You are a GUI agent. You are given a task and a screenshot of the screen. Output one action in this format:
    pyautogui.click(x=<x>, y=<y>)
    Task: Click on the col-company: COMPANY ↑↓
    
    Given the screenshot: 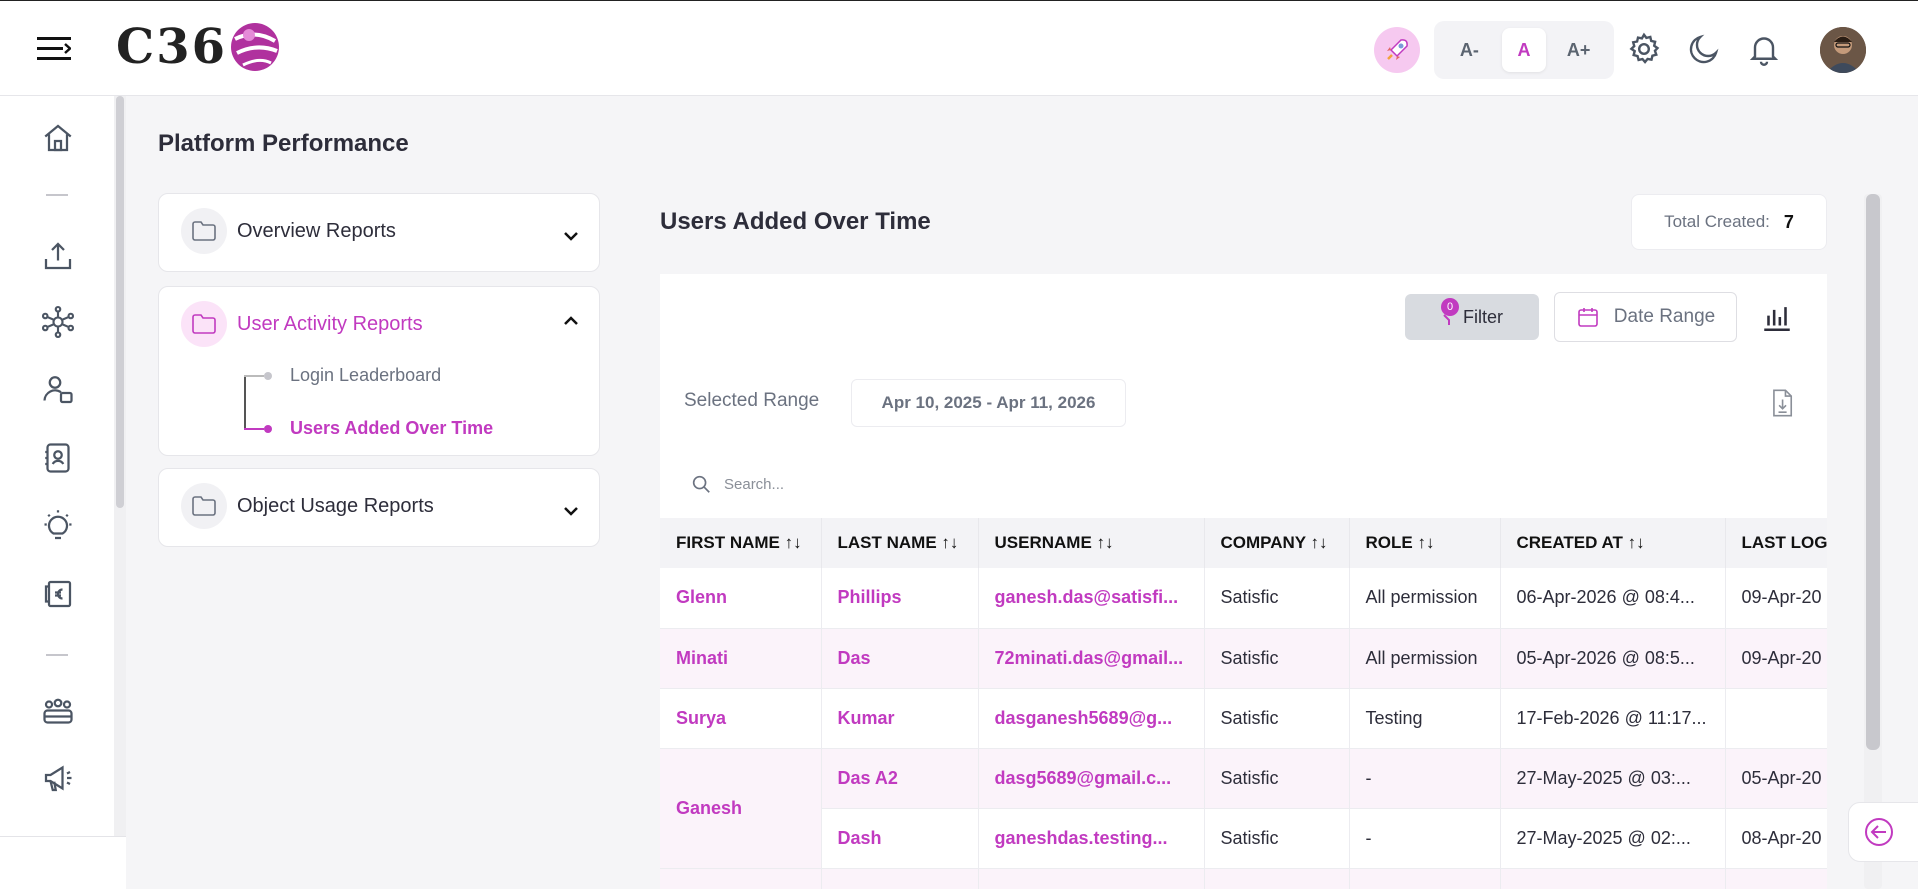 What is the action you would take?
    pyautogui.click(x=1277, y=543)
    